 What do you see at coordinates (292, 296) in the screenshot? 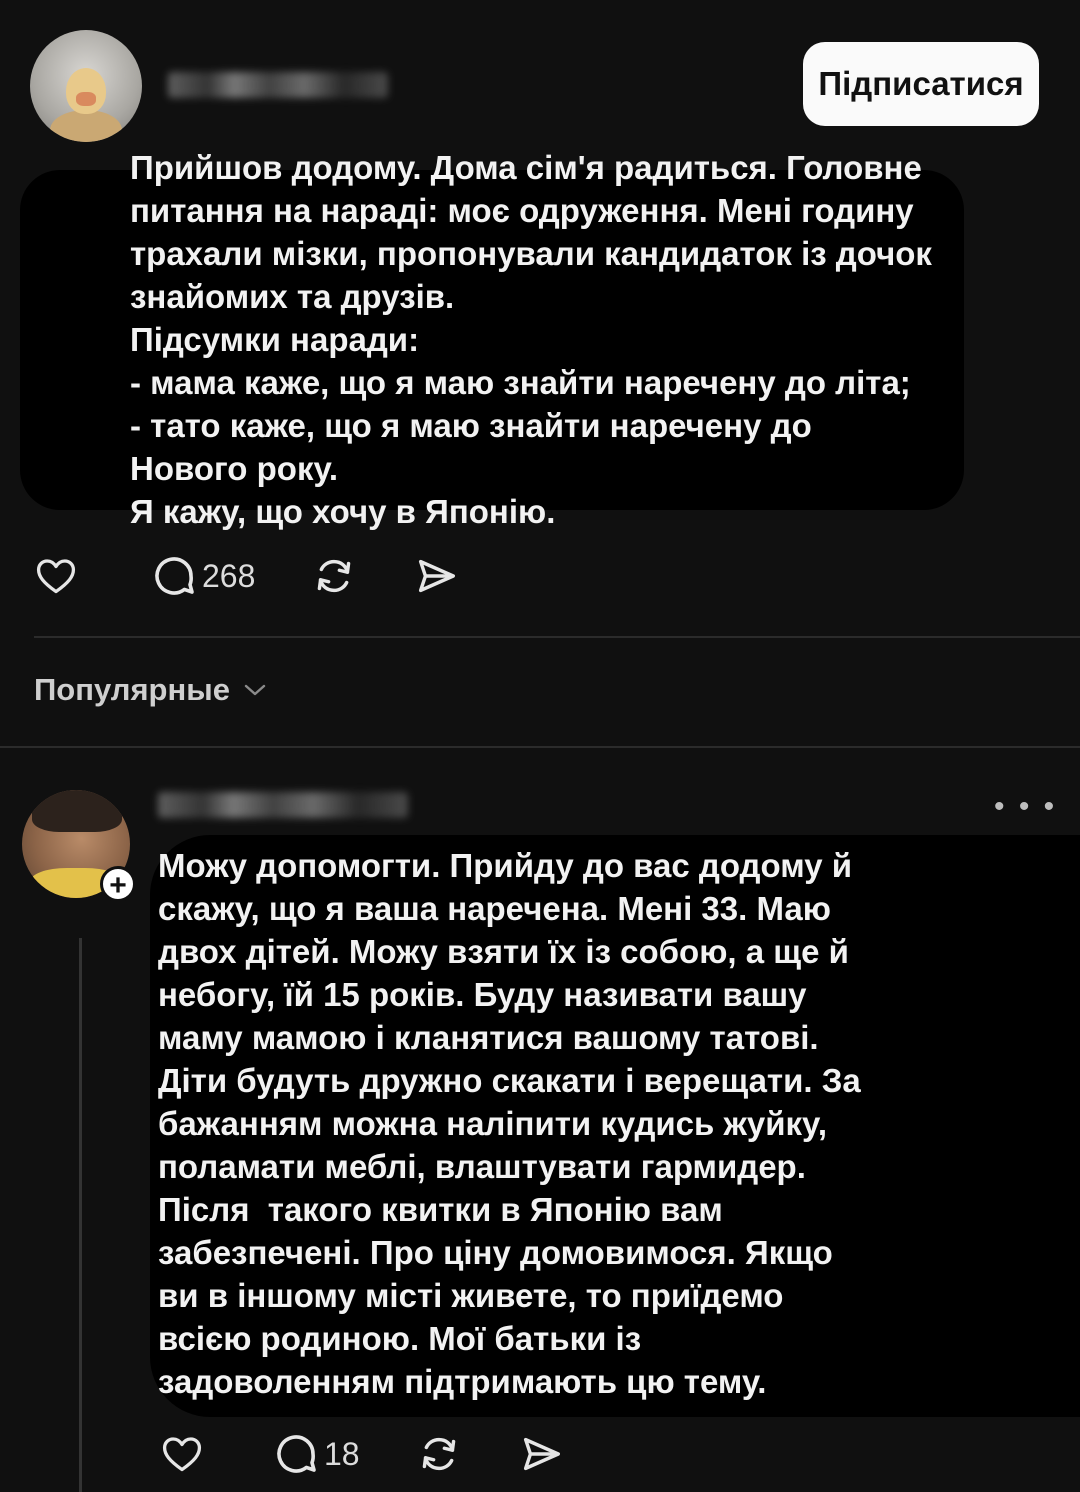
I see `post-text-line: знайомих та друзів.` at bounding box center [292, 296].